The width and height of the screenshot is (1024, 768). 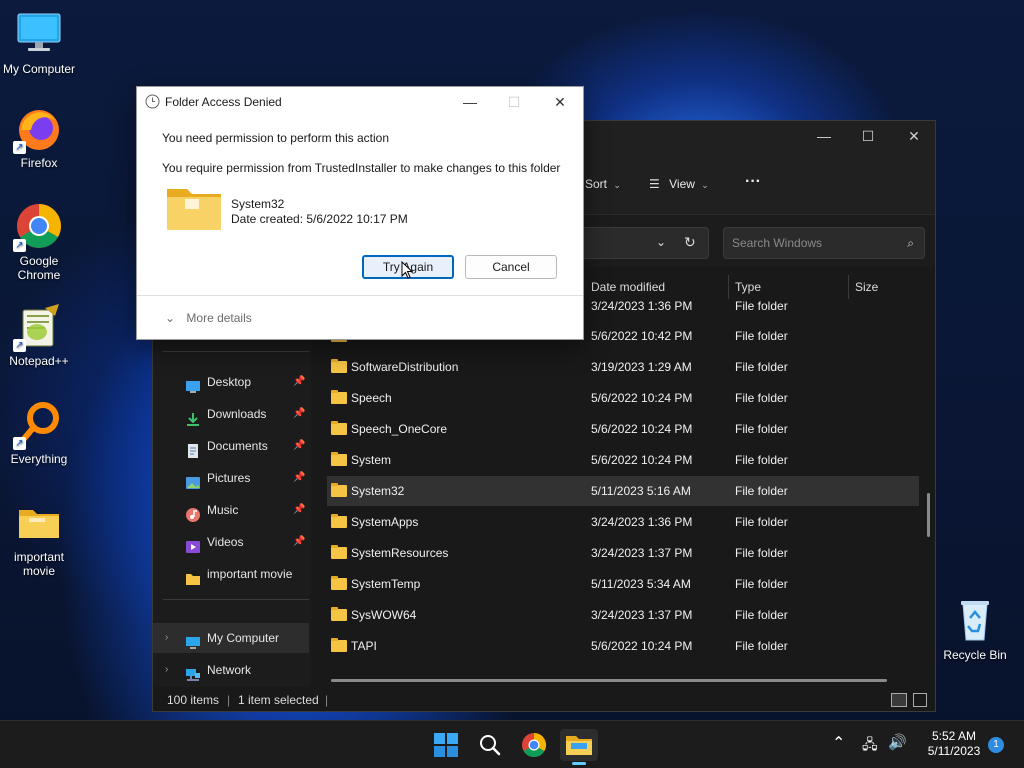 I want to click on vertical-scrollbar, so click(x=928, y=515).